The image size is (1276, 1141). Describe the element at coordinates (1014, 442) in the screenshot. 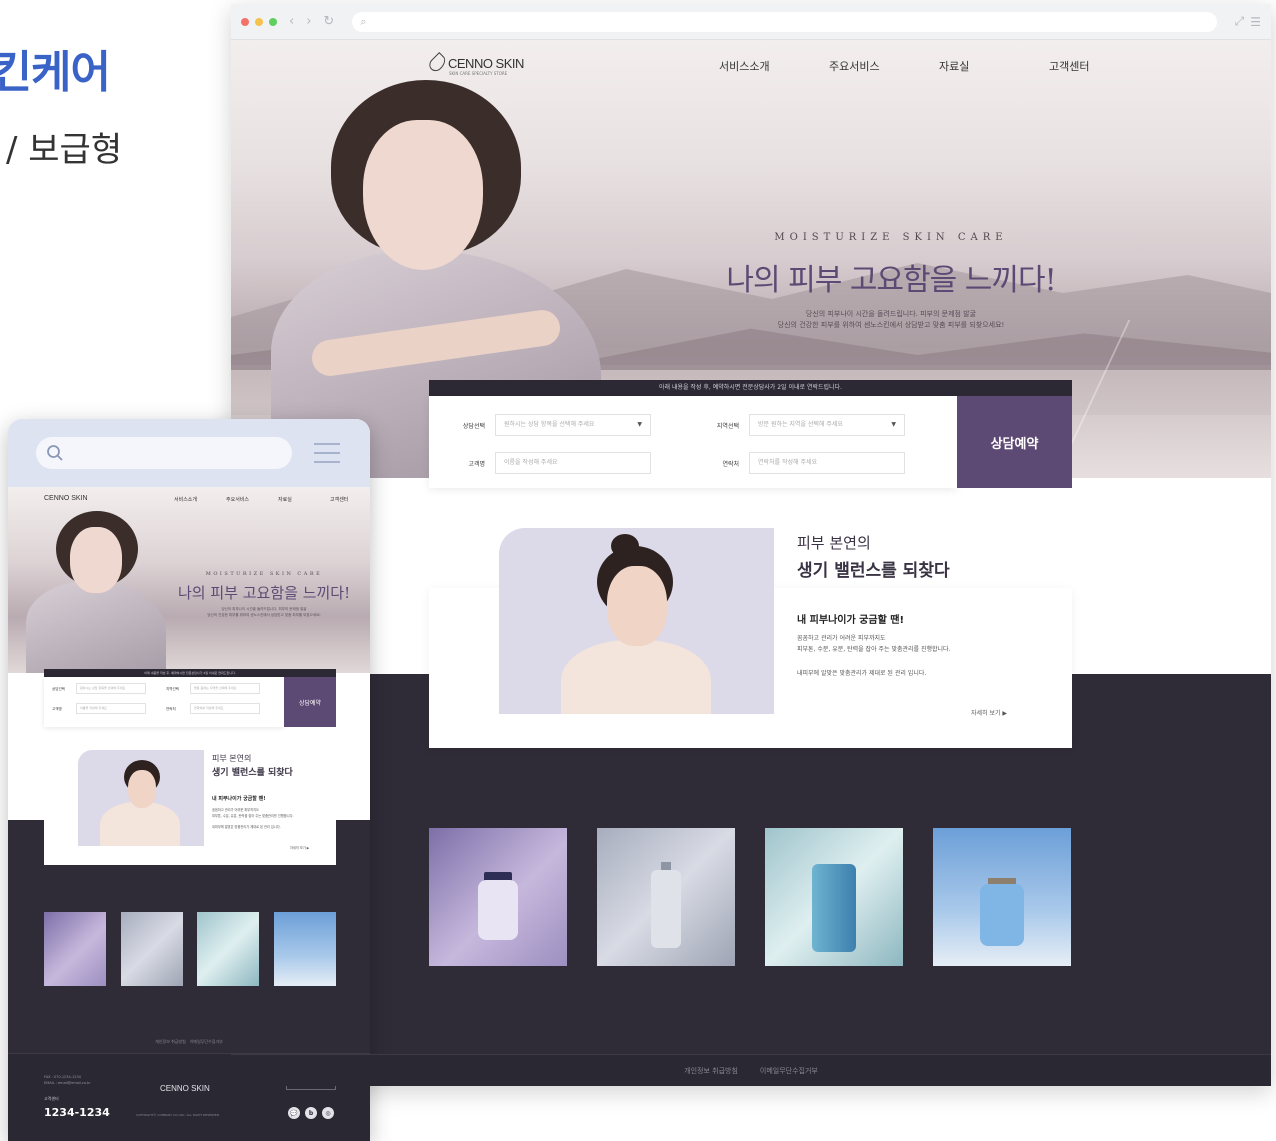

I see `reserve-button: 상담예약` at that location.